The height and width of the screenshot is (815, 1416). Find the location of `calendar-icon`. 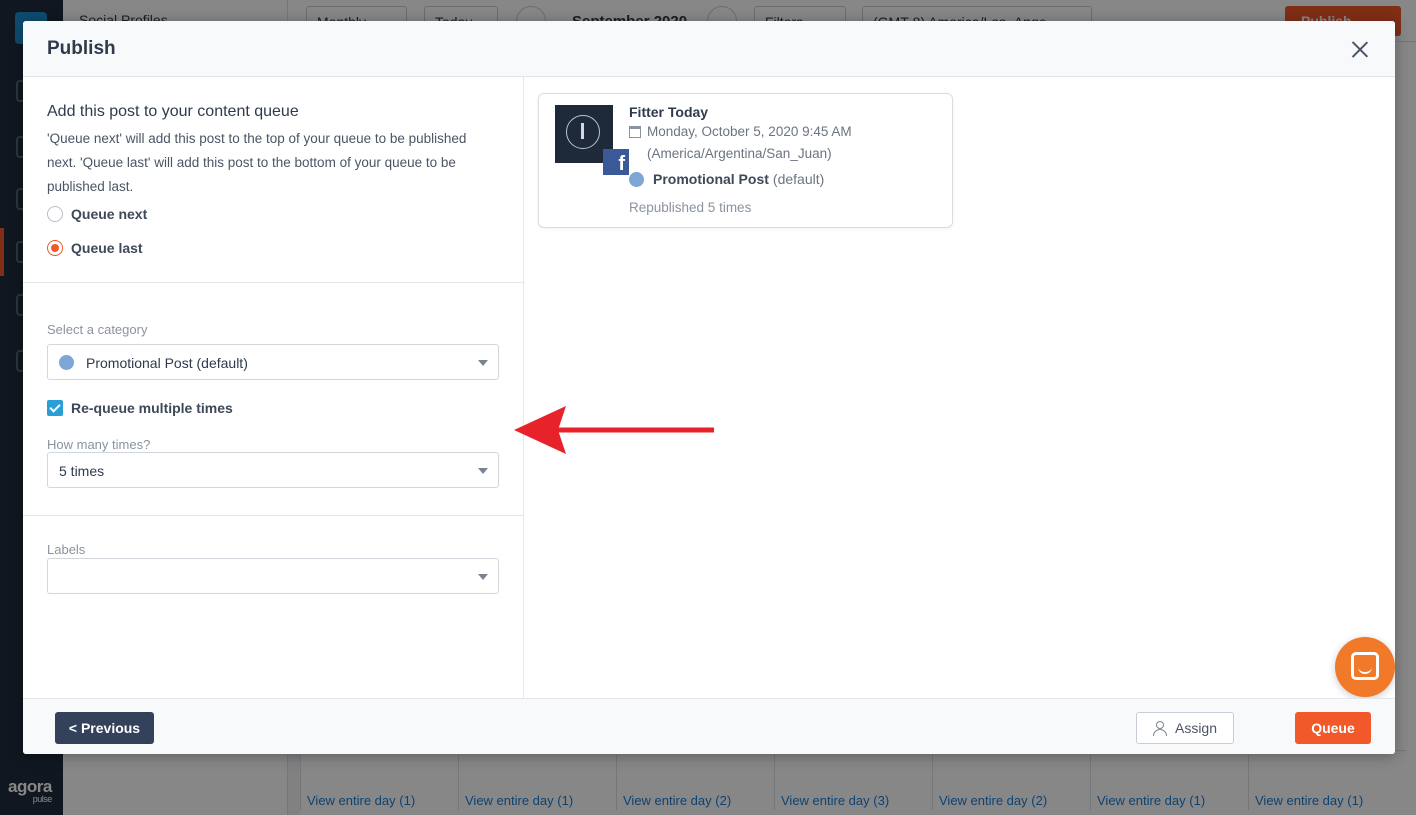

calendar-icon is located at coordinates (635, 131).